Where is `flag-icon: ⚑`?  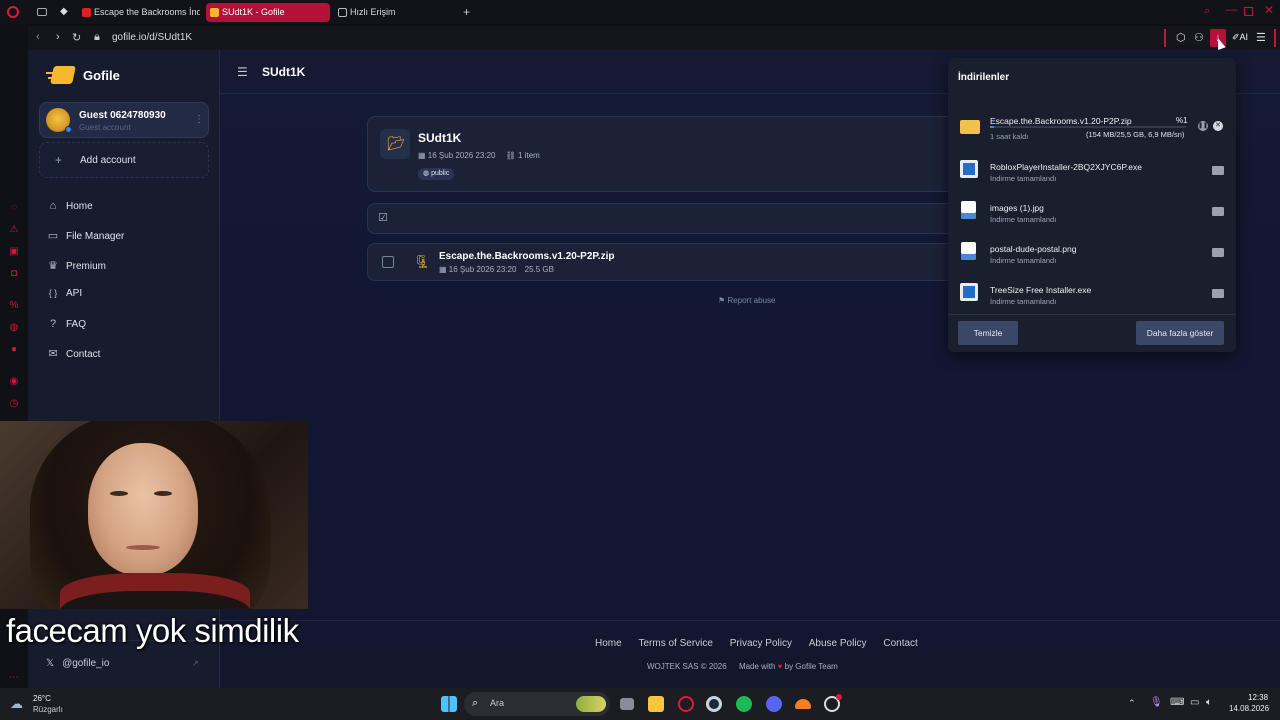 flag-icon: ⚑ is located at coordinates (723, 300).